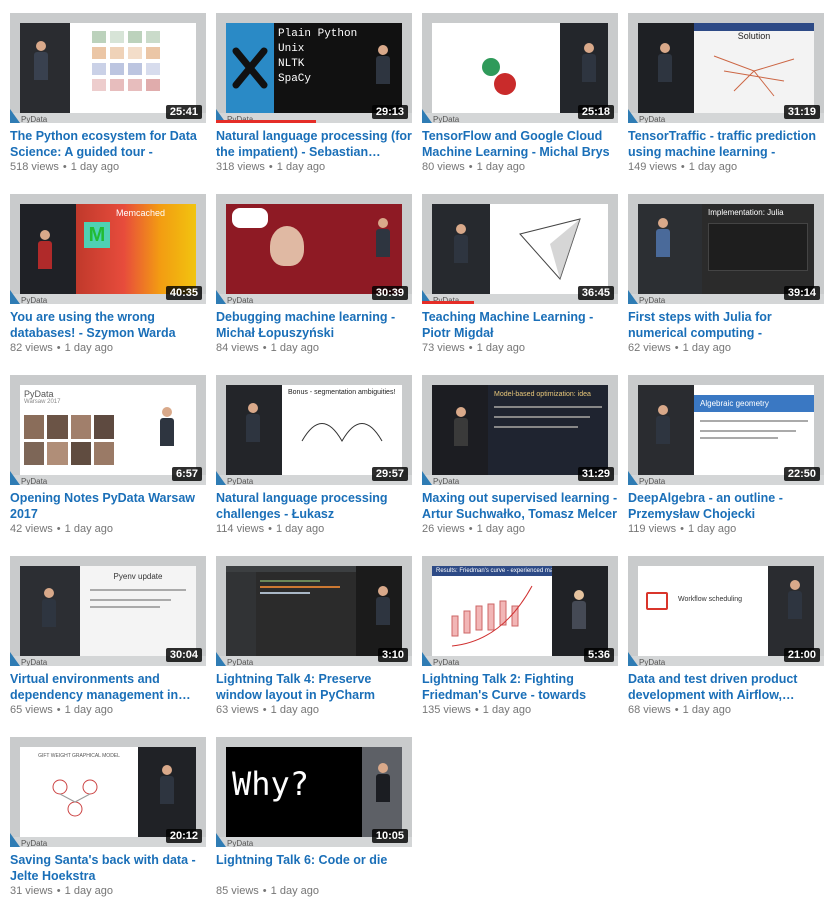  Describe the element at coordinates (520, 68) in the screenshot. I see `video-thumbnail: PyData 25:18` at that location.